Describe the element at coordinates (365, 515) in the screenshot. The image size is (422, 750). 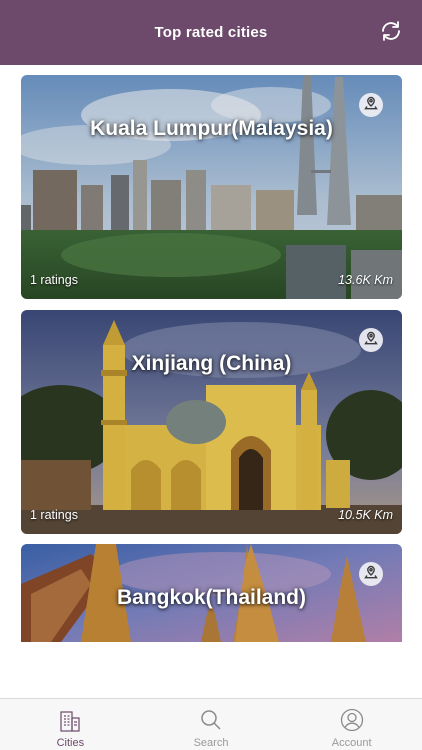
I see `distance: 10.5K Km` at that location.